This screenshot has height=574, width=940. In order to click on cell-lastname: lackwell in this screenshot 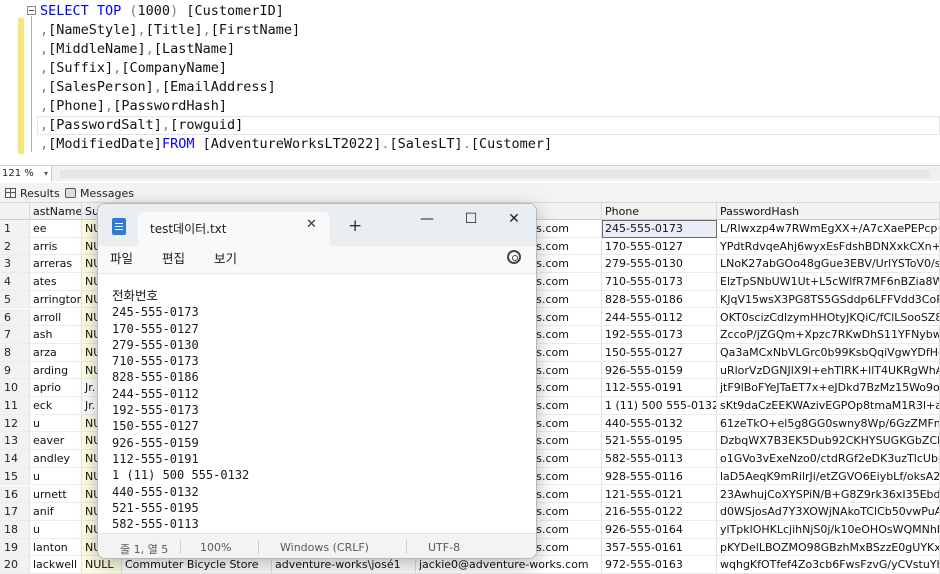, I will do `click(56, 565)`.